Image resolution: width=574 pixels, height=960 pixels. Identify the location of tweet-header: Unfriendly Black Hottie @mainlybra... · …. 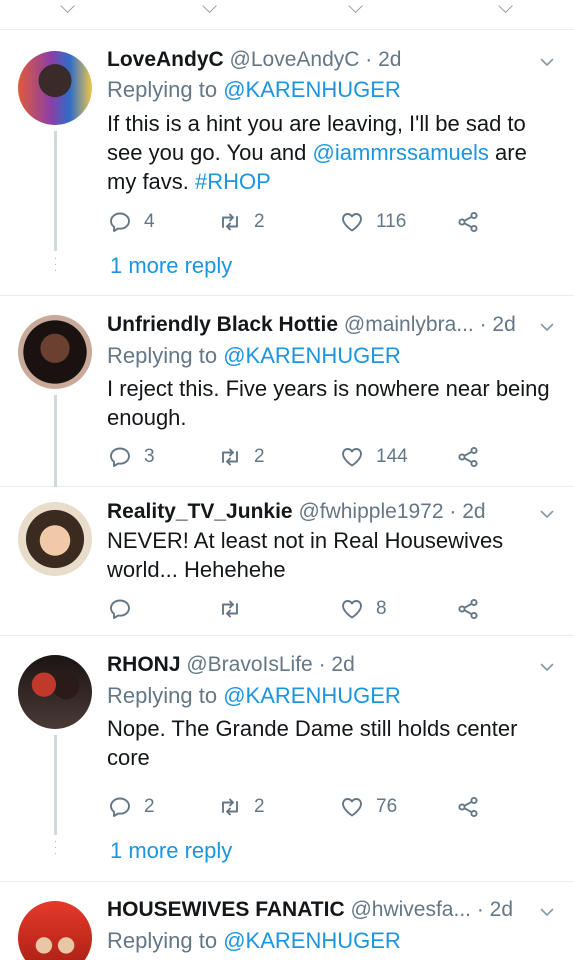
(318, 325).